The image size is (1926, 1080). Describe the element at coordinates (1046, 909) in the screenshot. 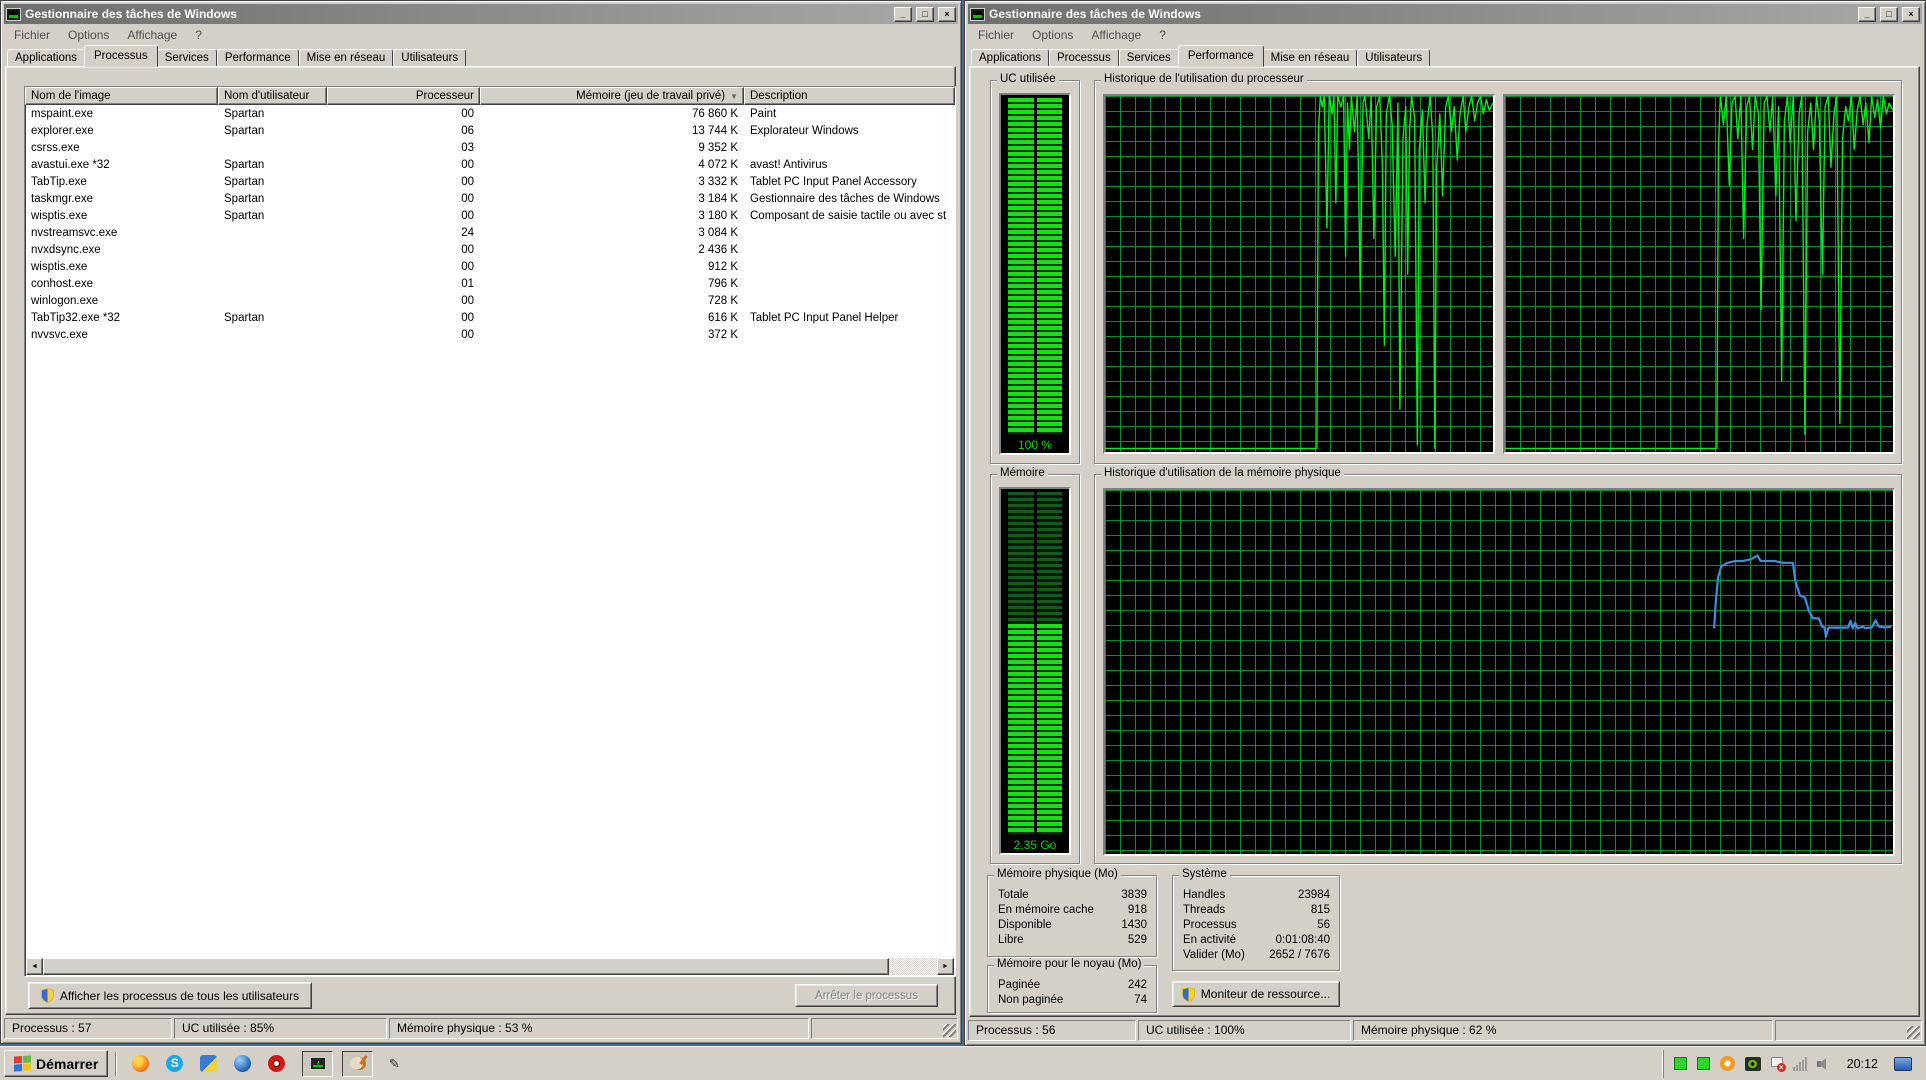

I see `stat-label: En mémoire cache` at that location.